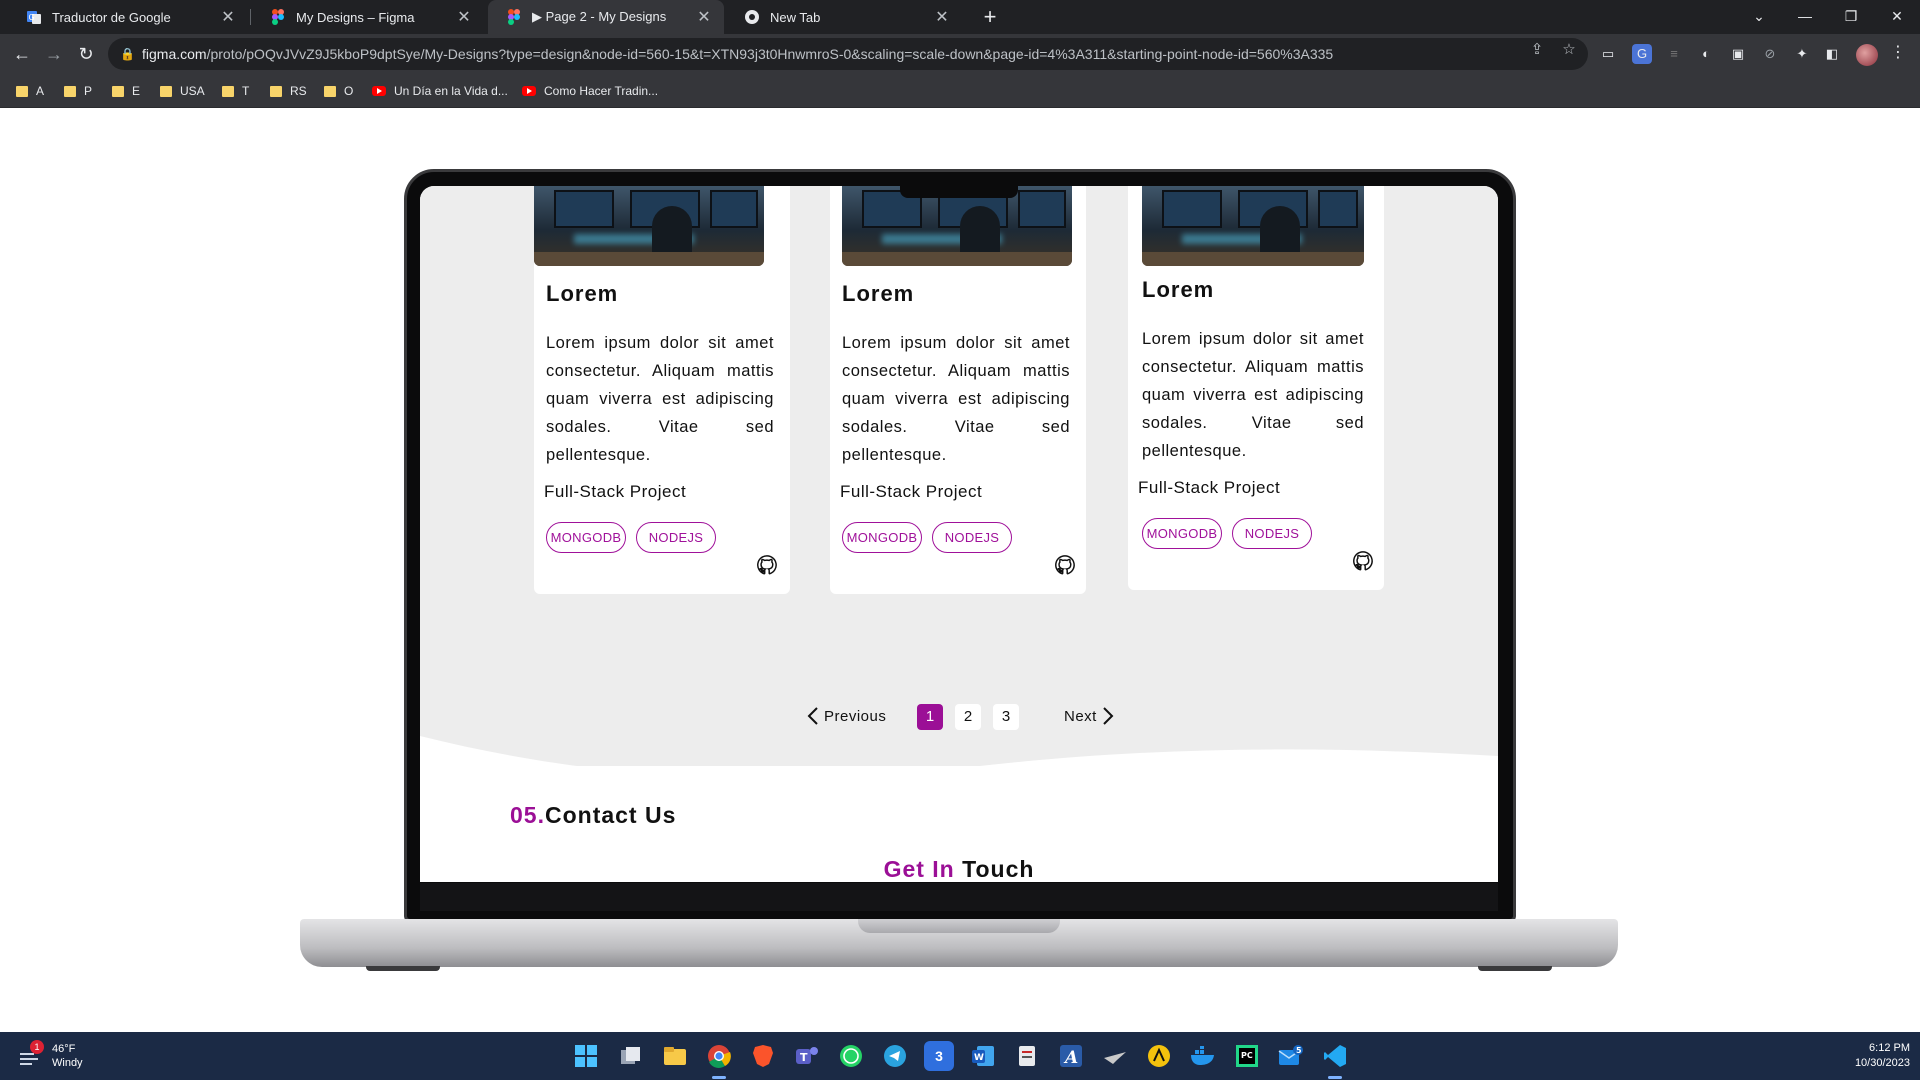  What do you see at coordinates (1674, 54) in the screenshot?
I see `extension-disabled-icon: ≡` at bounding box center [1674, 54].